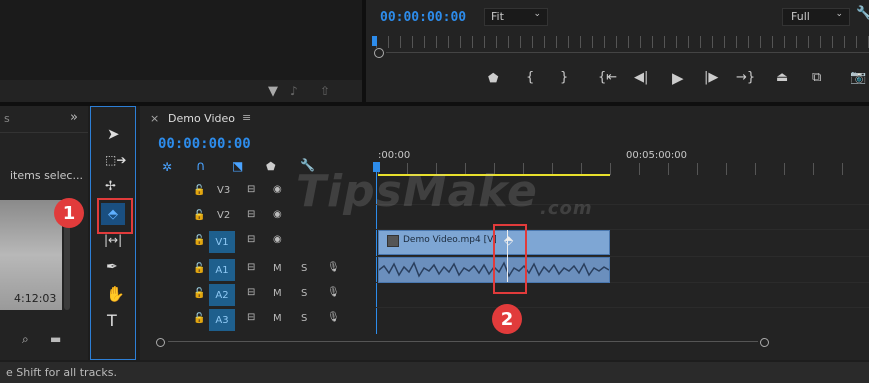  I want to click on razor-highlight-box, so click(115, 216).